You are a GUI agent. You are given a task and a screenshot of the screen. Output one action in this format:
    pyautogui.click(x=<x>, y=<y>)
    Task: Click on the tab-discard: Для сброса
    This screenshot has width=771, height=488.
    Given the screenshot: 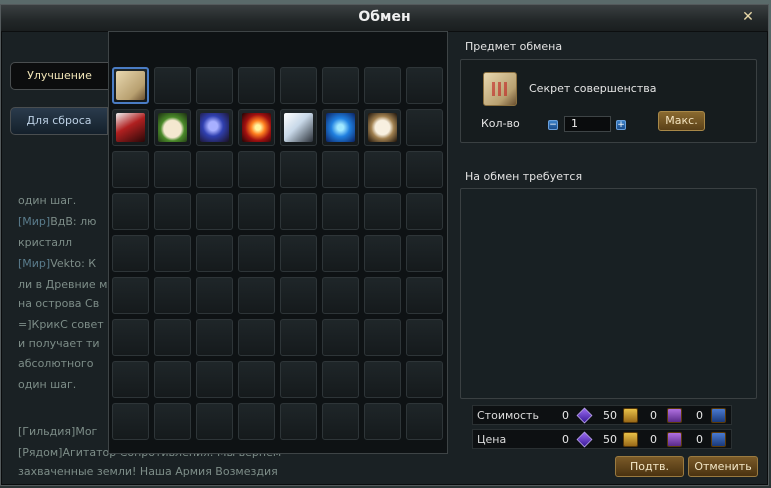 What is the action you would take?
    pyautogui.click(x=59, y=121)
    